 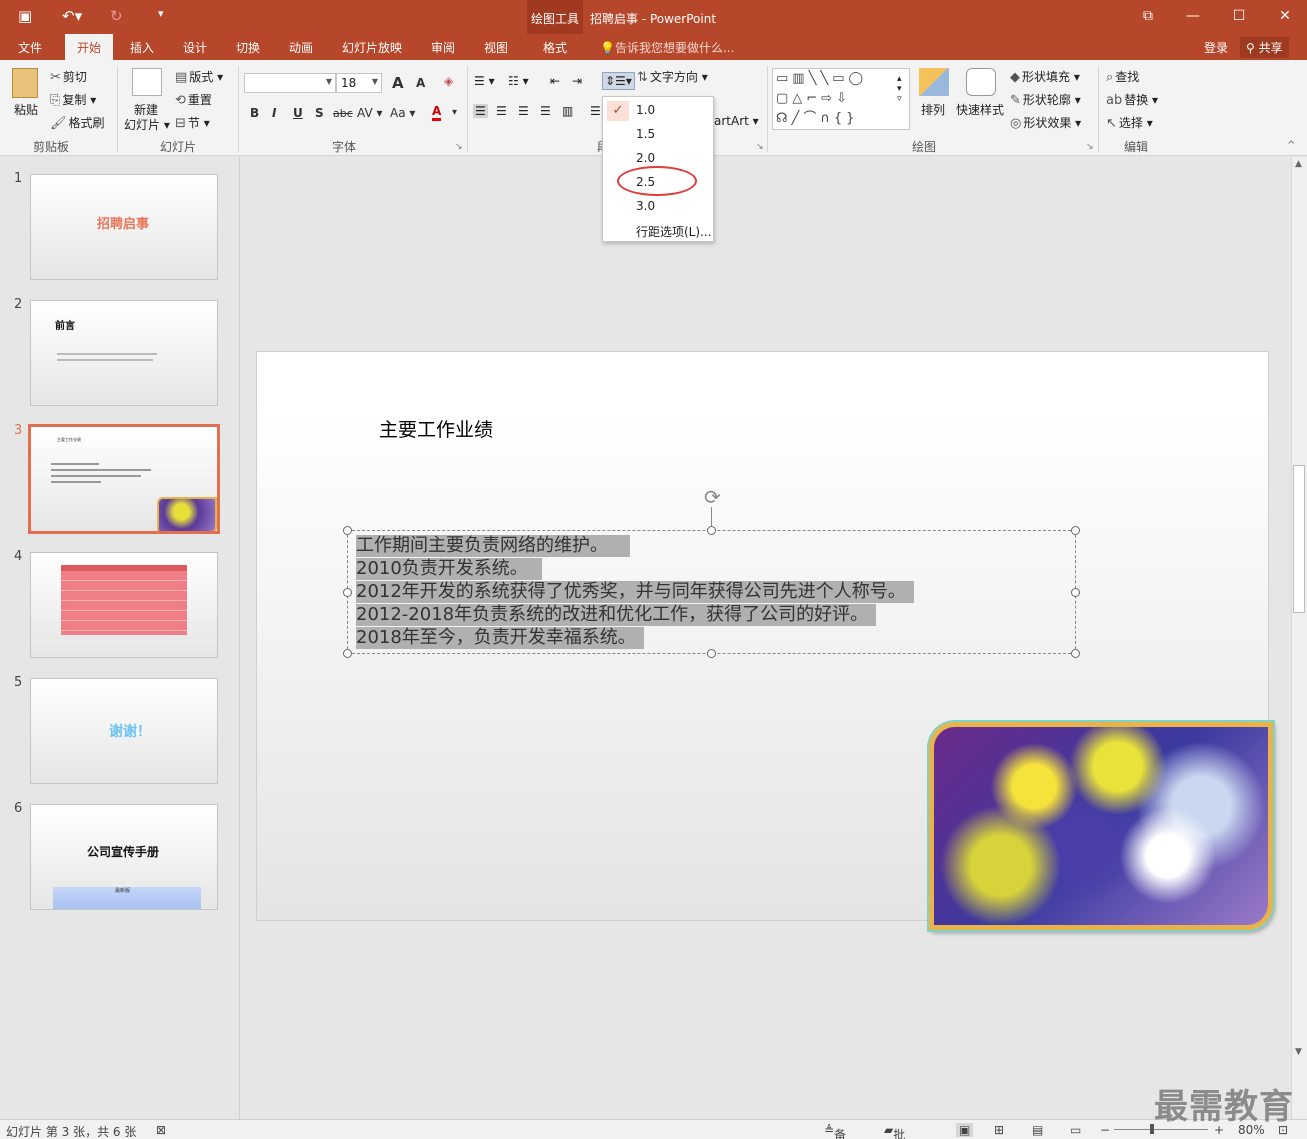 What do you see at coordinates (835, 1131) in the screenshot?
I see `notes-button: ≜ 备注` at bounding box center [835, 1131].